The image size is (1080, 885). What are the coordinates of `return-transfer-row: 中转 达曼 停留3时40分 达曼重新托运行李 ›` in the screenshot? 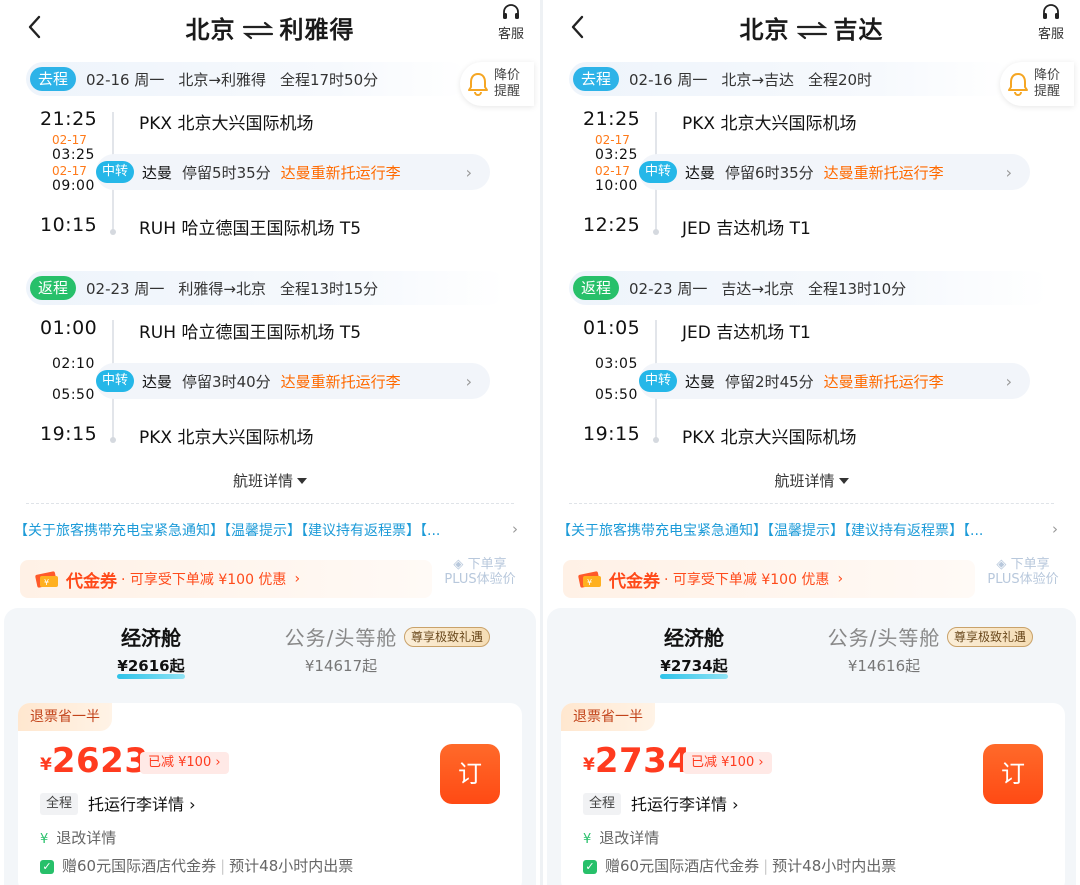 It's located at (293, 381).